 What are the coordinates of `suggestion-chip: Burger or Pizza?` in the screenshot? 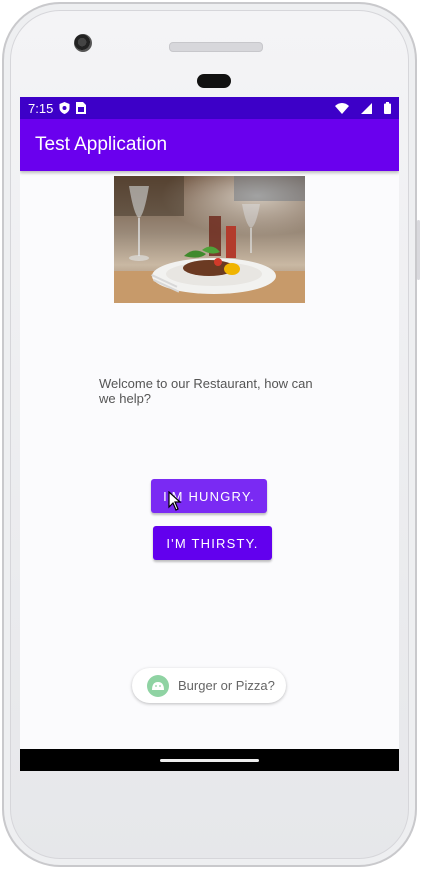 It's located at (209, 685).